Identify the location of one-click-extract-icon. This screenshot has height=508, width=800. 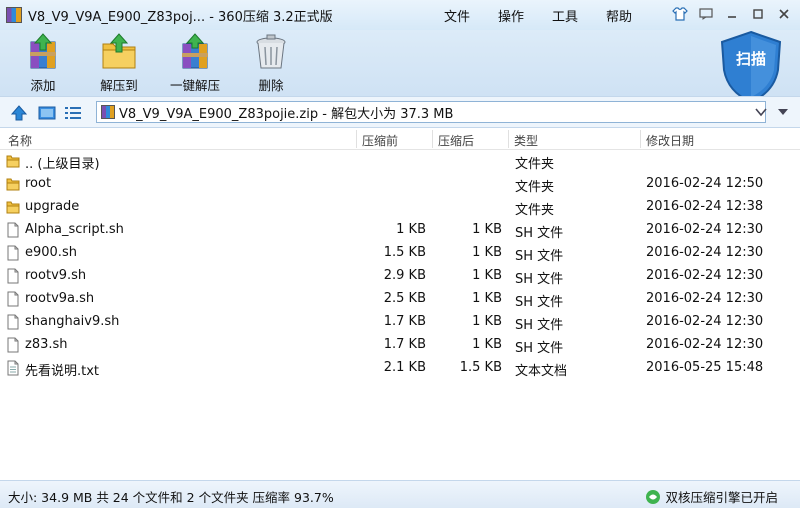
(195, 52).